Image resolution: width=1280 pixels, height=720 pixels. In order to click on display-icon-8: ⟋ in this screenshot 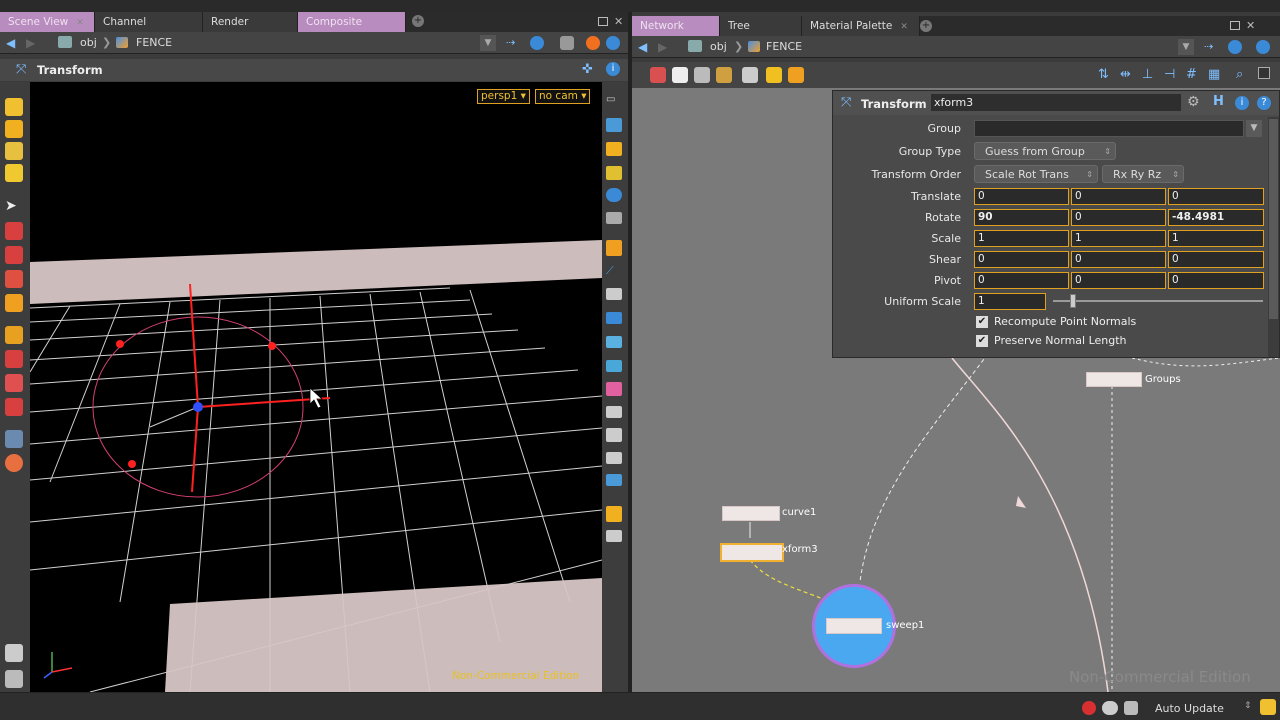, I will do `click(614, 271)`.